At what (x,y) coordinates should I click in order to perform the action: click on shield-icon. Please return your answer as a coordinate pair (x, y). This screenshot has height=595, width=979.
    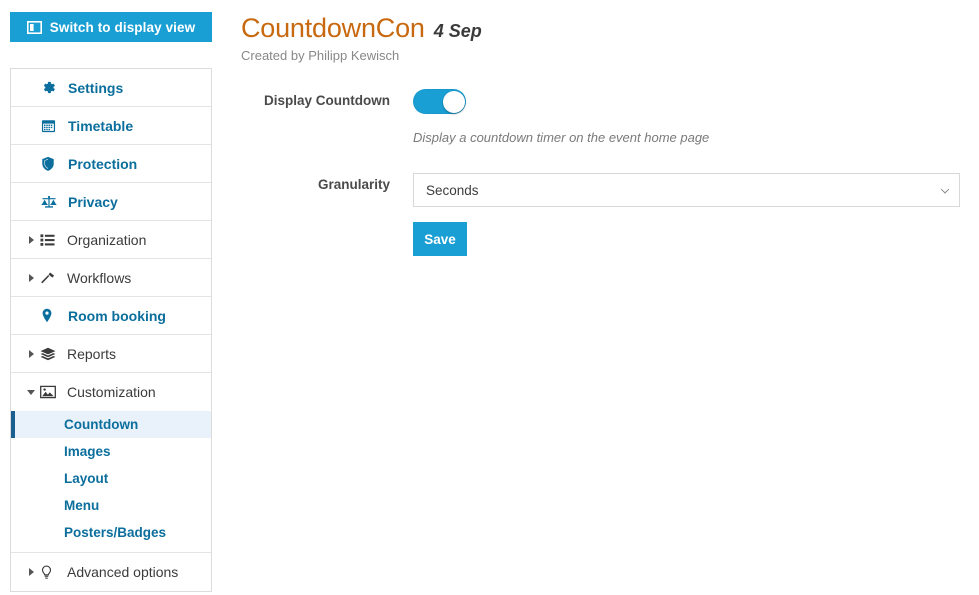
    Looking at the image, I should click on (51, 163).